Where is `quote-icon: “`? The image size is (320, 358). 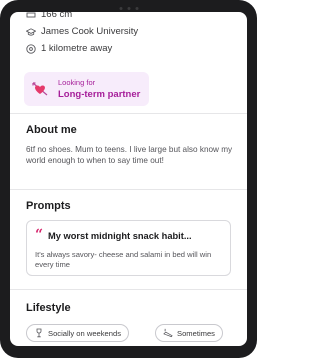 quote-icon: “ is located at coordinates (39, 235).